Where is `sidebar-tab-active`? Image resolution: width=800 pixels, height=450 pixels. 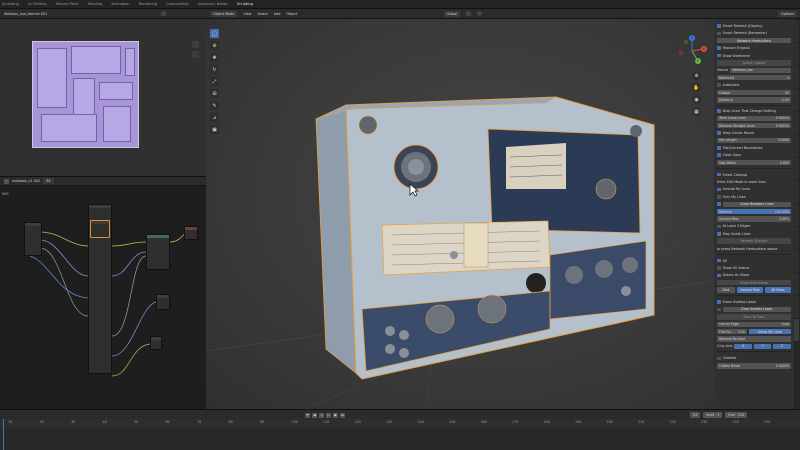 sidebar-tab-active is located at coordinates (796, 330).